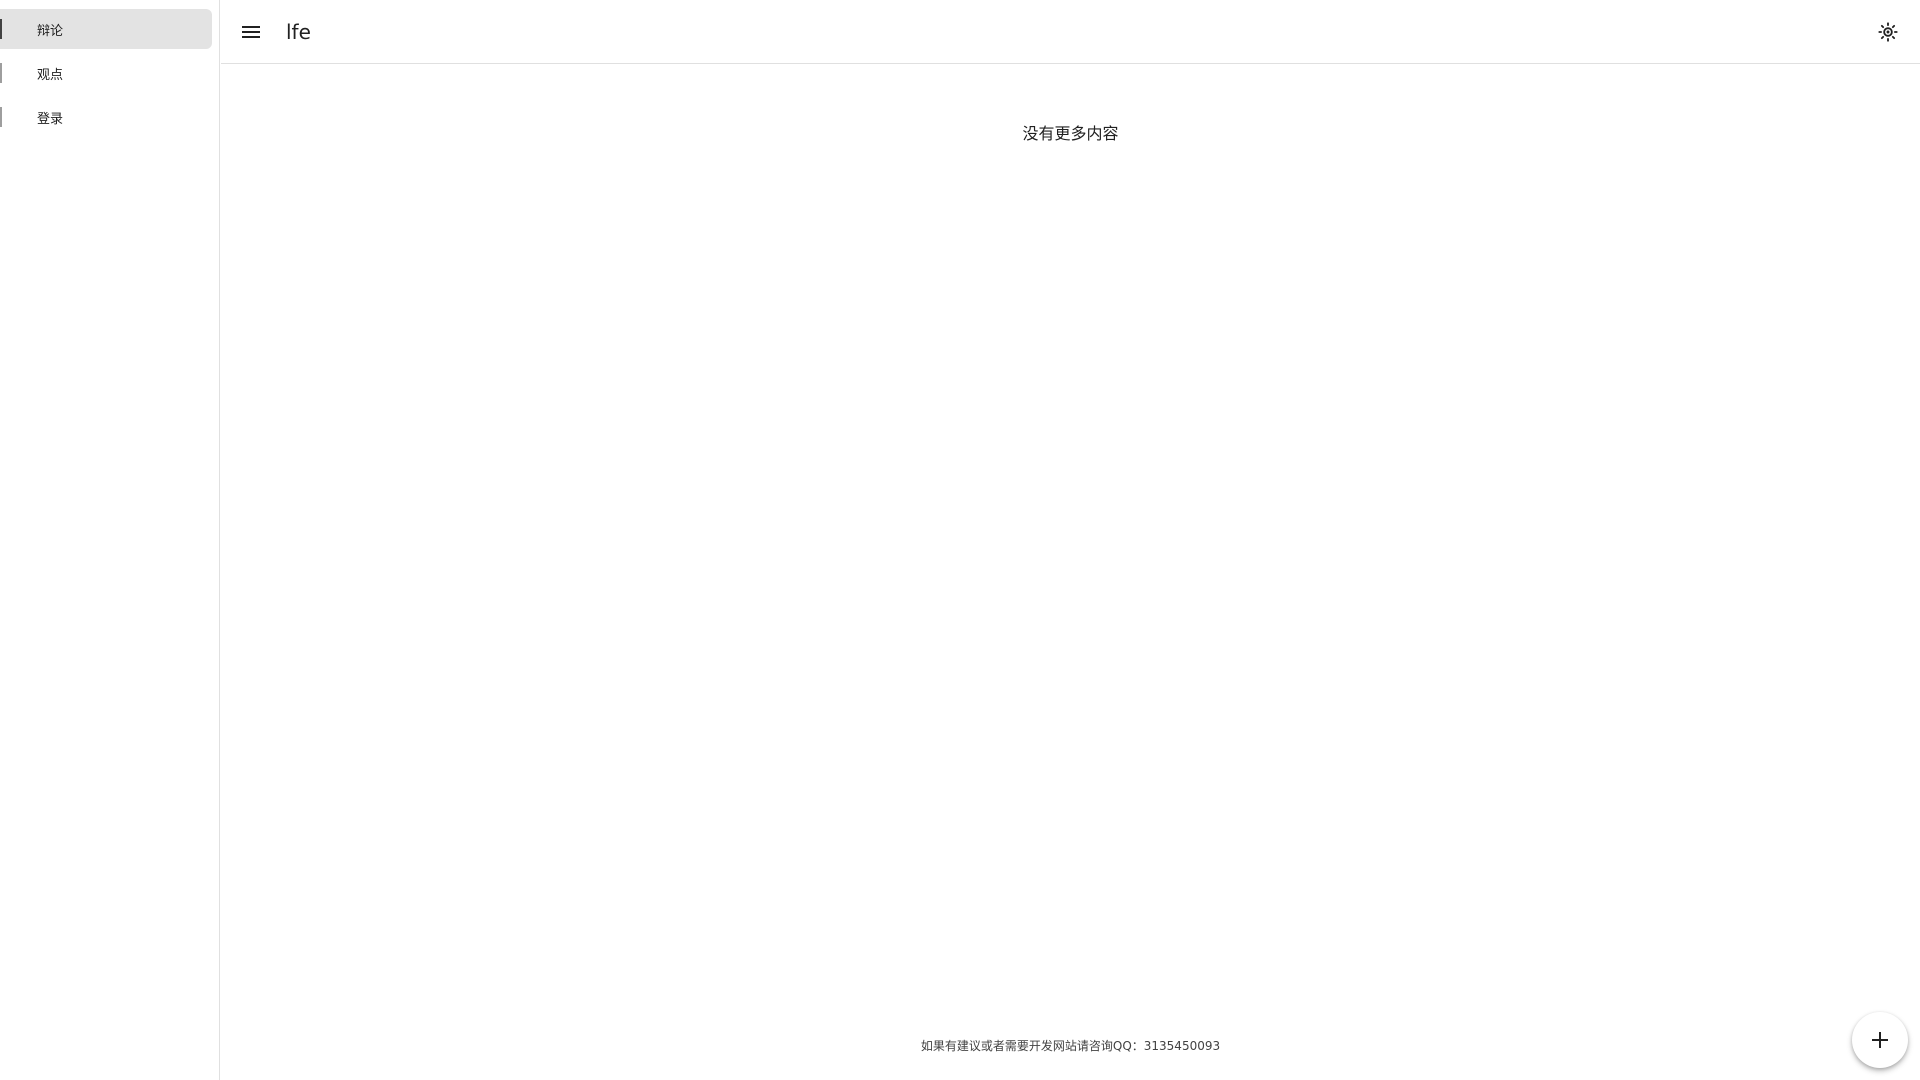  Describe the element at coordinates (106, 29) in the screenshot. I see `sidebar-item-debate: 辩论` at that location.